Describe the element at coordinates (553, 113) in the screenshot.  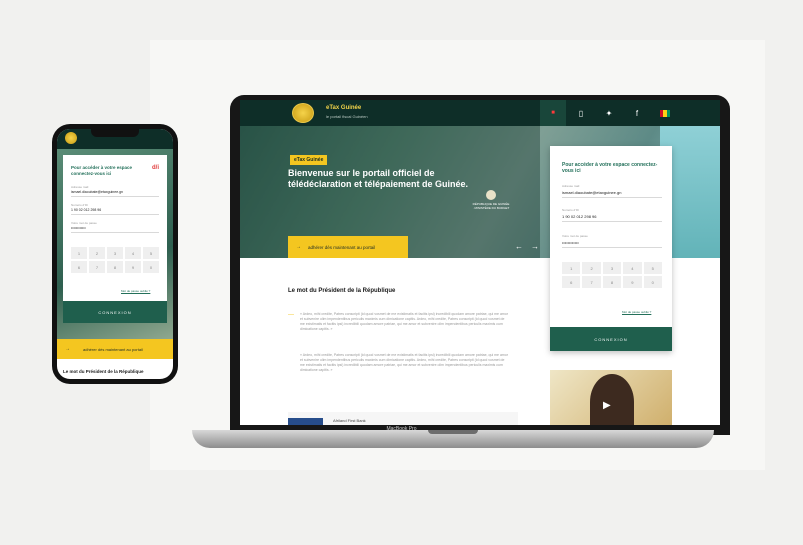
I see `home-icon: ■` at that location.